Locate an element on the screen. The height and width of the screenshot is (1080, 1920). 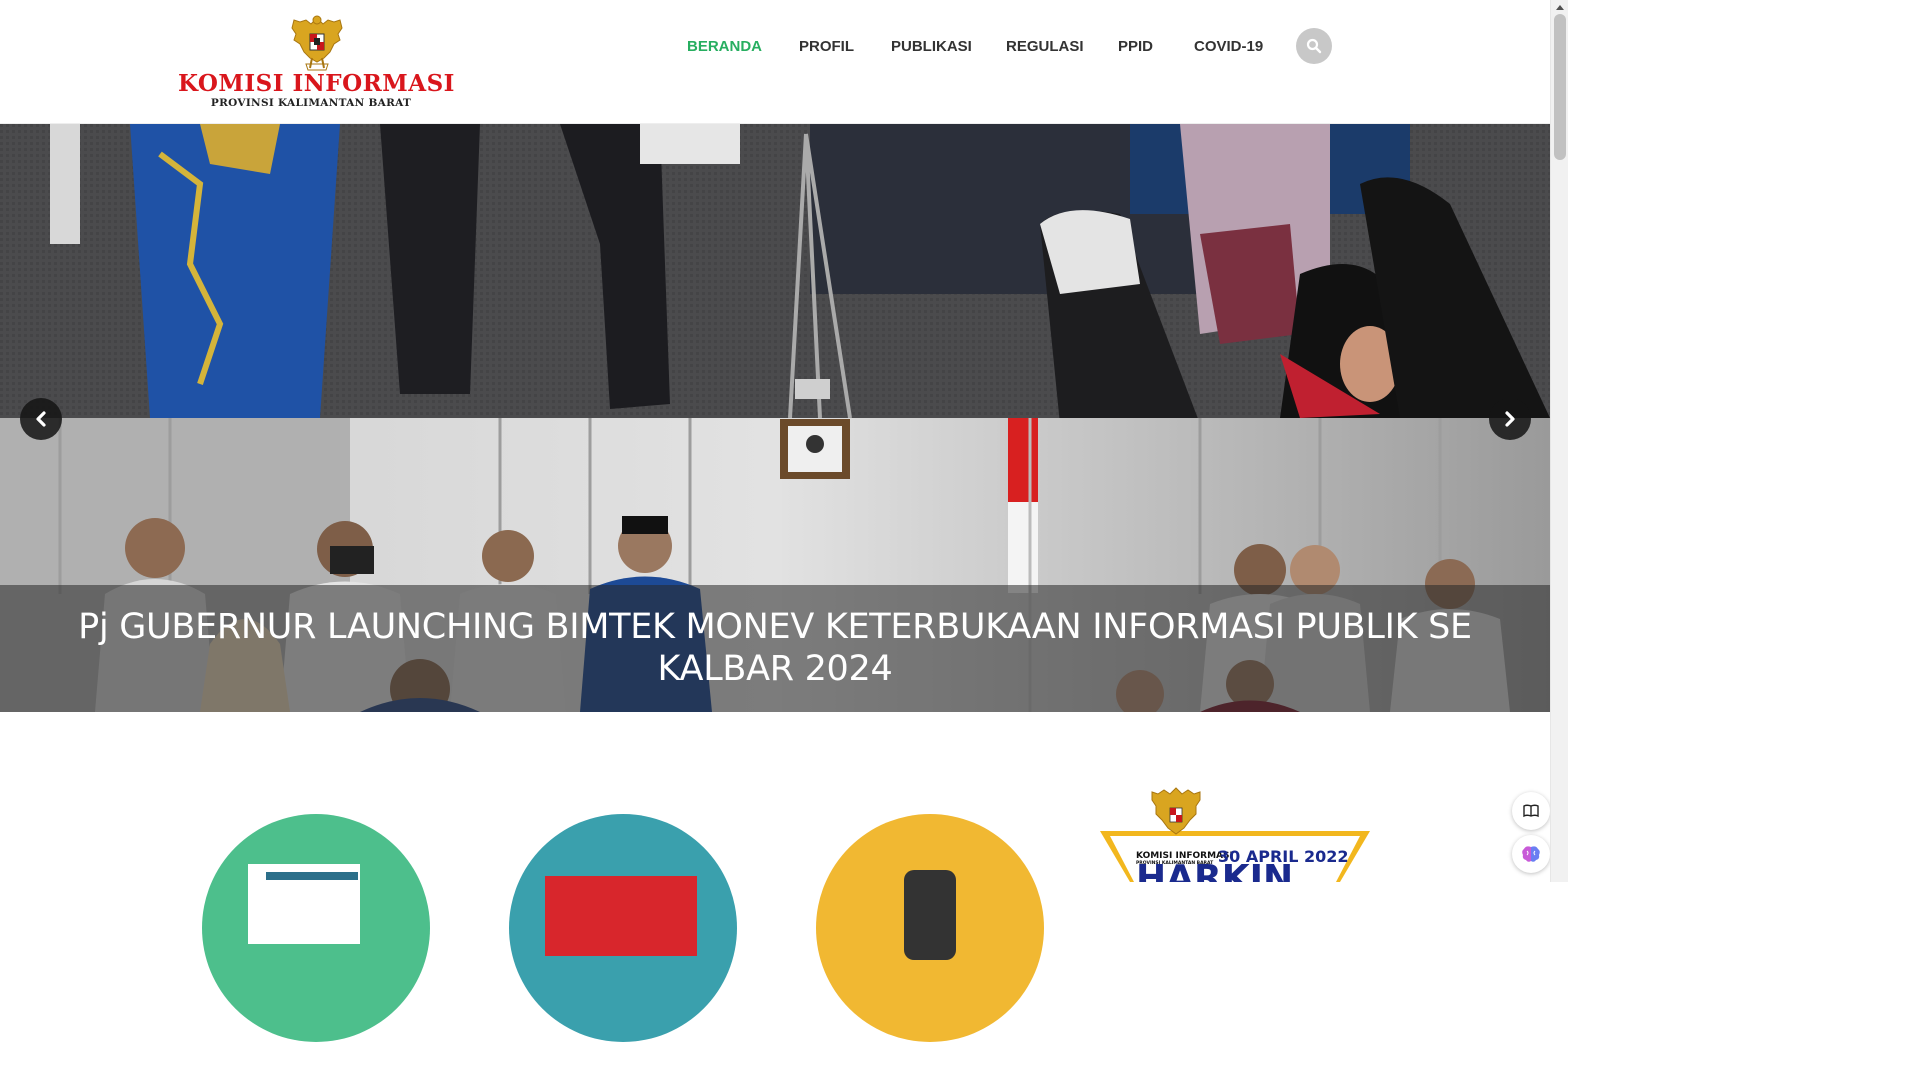
search-button is located at coordinates (1314, 46).